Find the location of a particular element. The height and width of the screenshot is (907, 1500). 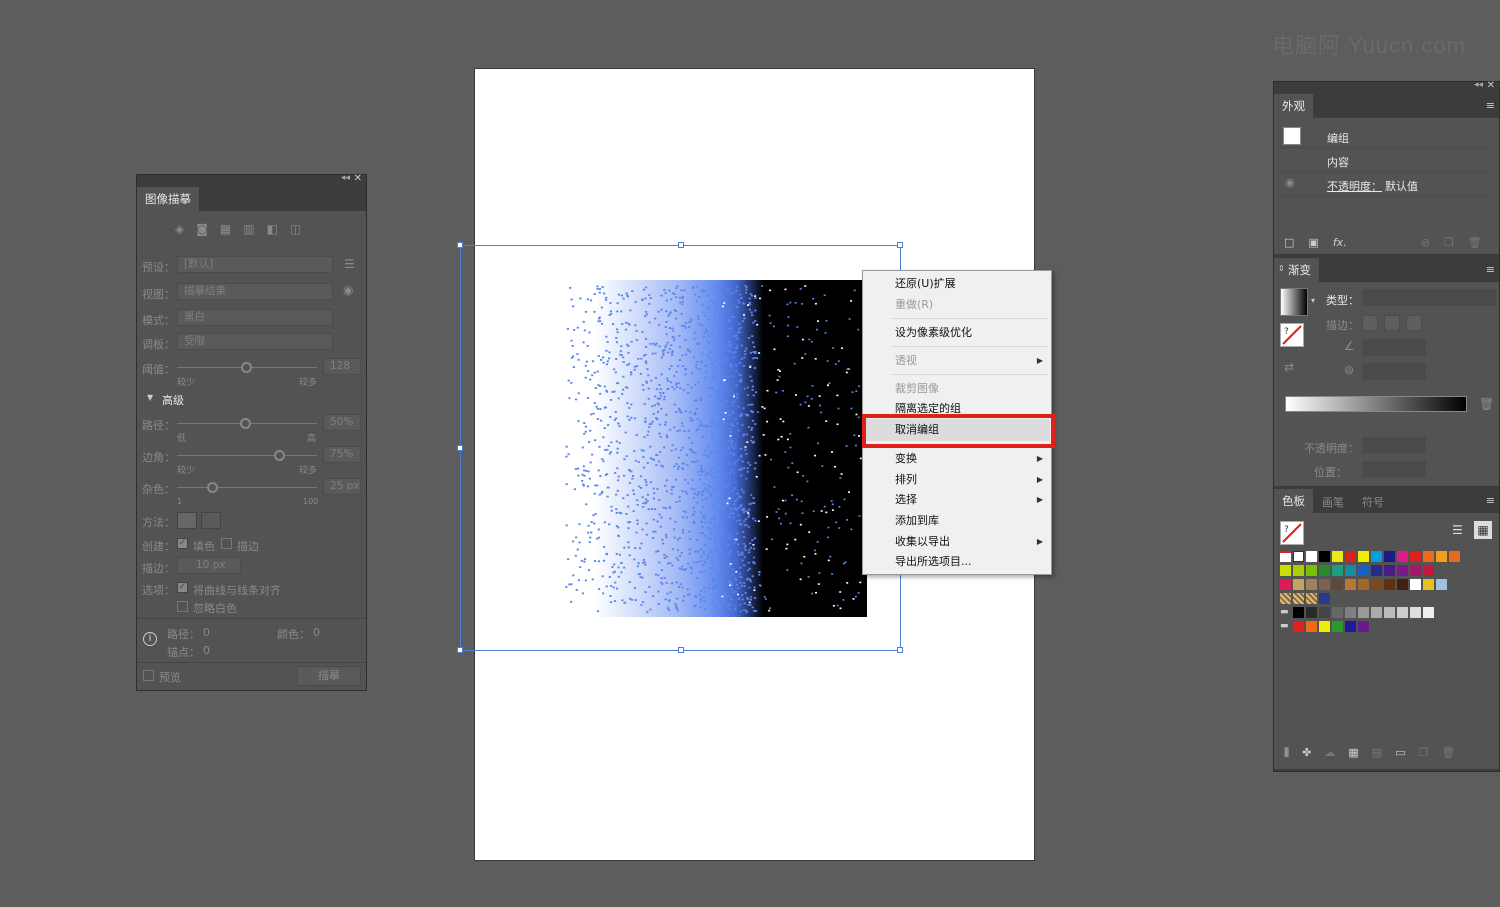

grid-view-icon: ▦ is located at coordinates (1483, 530).